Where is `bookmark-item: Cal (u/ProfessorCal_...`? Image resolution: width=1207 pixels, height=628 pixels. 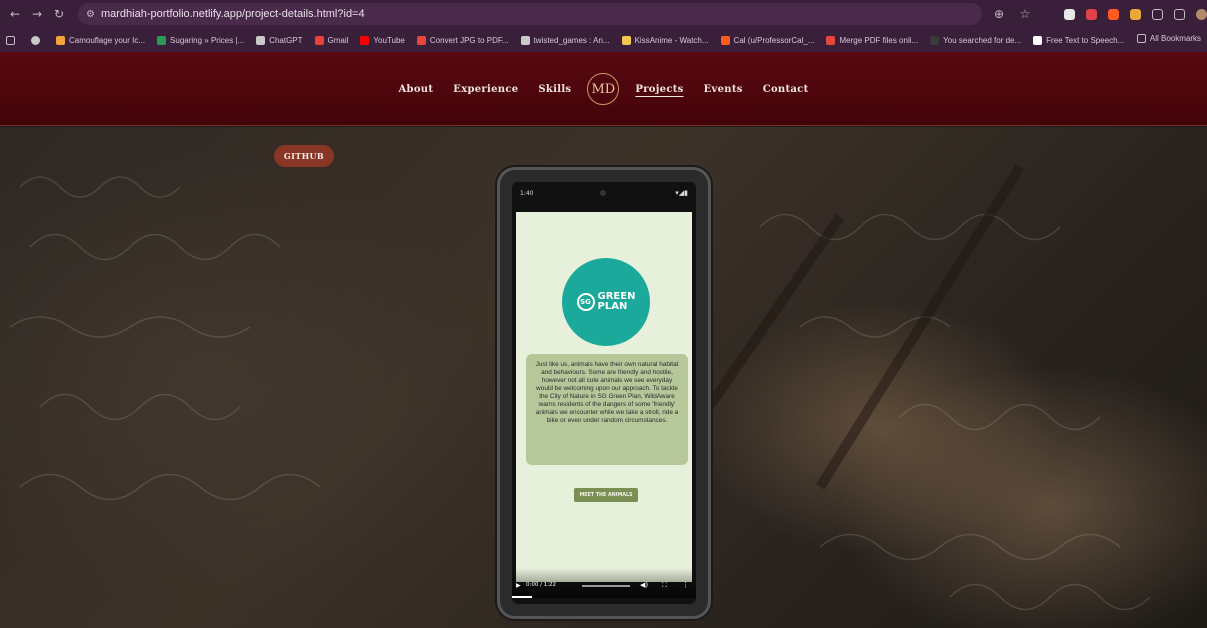
bookmark-item: Cal (u/ProfessorCal_... is located at coordinates (767, 40).